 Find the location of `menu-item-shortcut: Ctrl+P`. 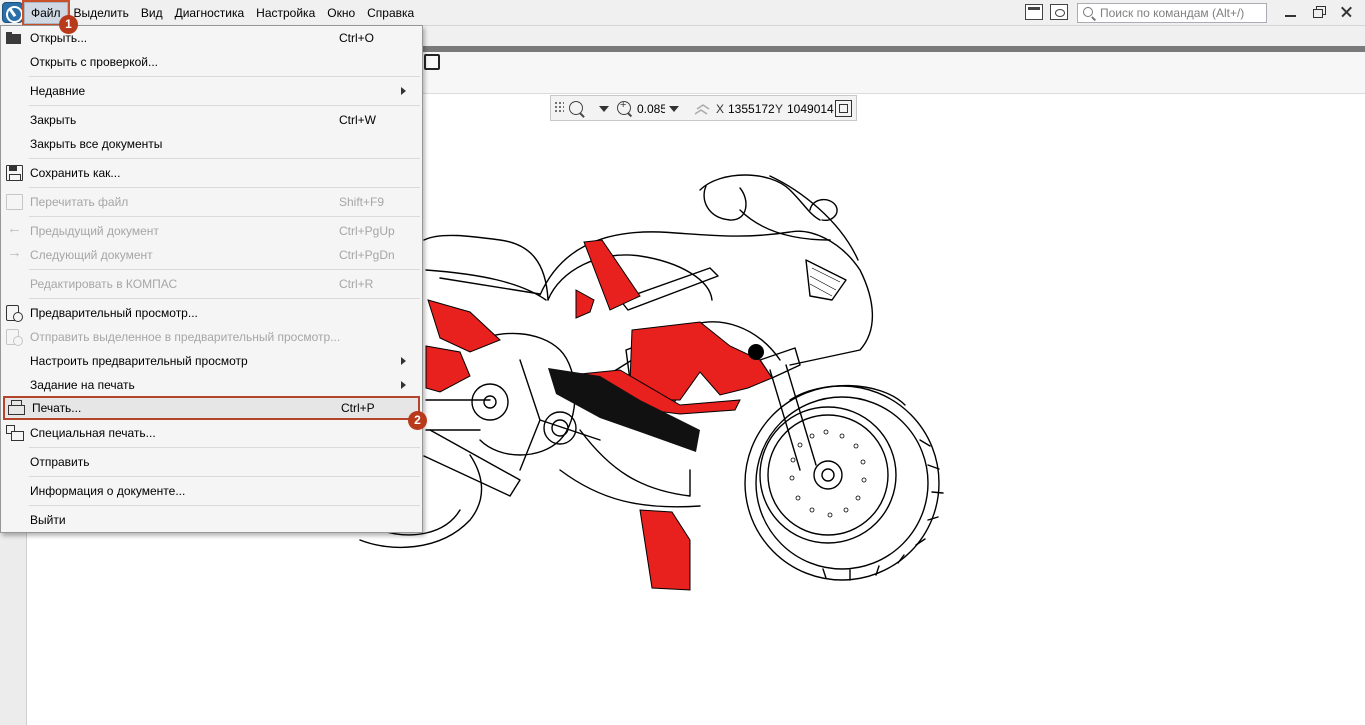

menu-item-shortcut: Ctrl+P is located at coordinates (358, 408).